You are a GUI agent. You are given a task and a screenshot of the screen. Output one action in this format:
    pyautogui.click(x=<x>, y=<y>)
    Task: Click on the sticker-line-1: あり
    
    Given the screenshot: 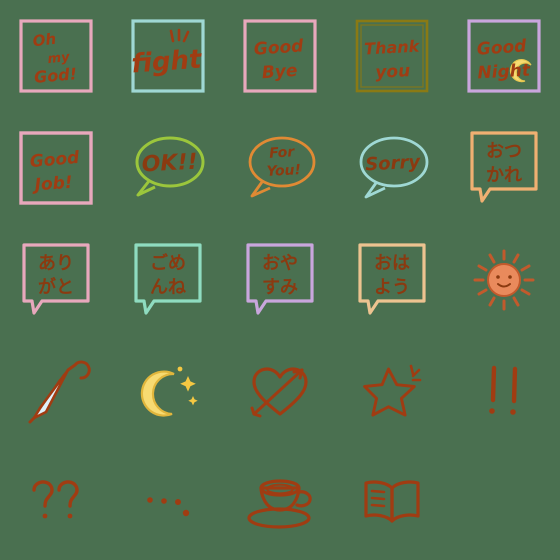 What is the action you would take?
    pyautogui.click(x=56, y=263)
    